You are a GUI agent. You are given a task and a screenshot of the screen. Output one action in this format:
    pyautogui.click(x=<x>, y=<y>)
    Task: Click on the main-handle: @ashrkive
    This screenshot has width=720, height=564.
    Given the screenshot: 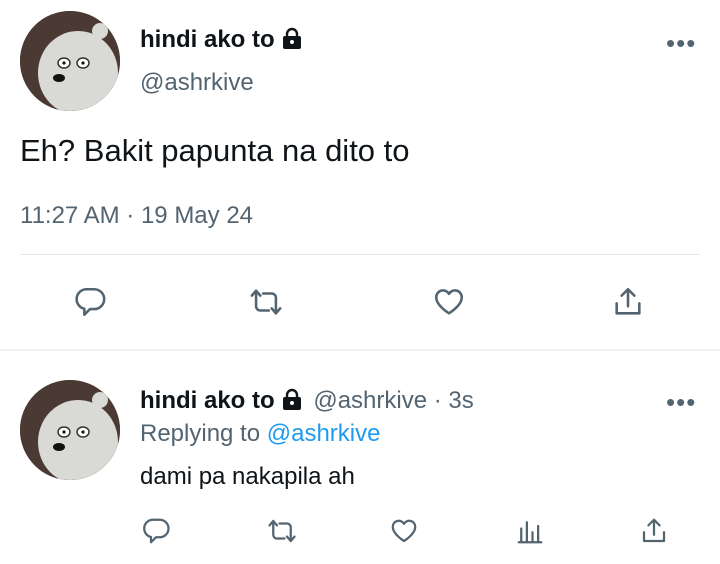 What is the action you would take?
    pyautogui.click(x=197, y=83)
    